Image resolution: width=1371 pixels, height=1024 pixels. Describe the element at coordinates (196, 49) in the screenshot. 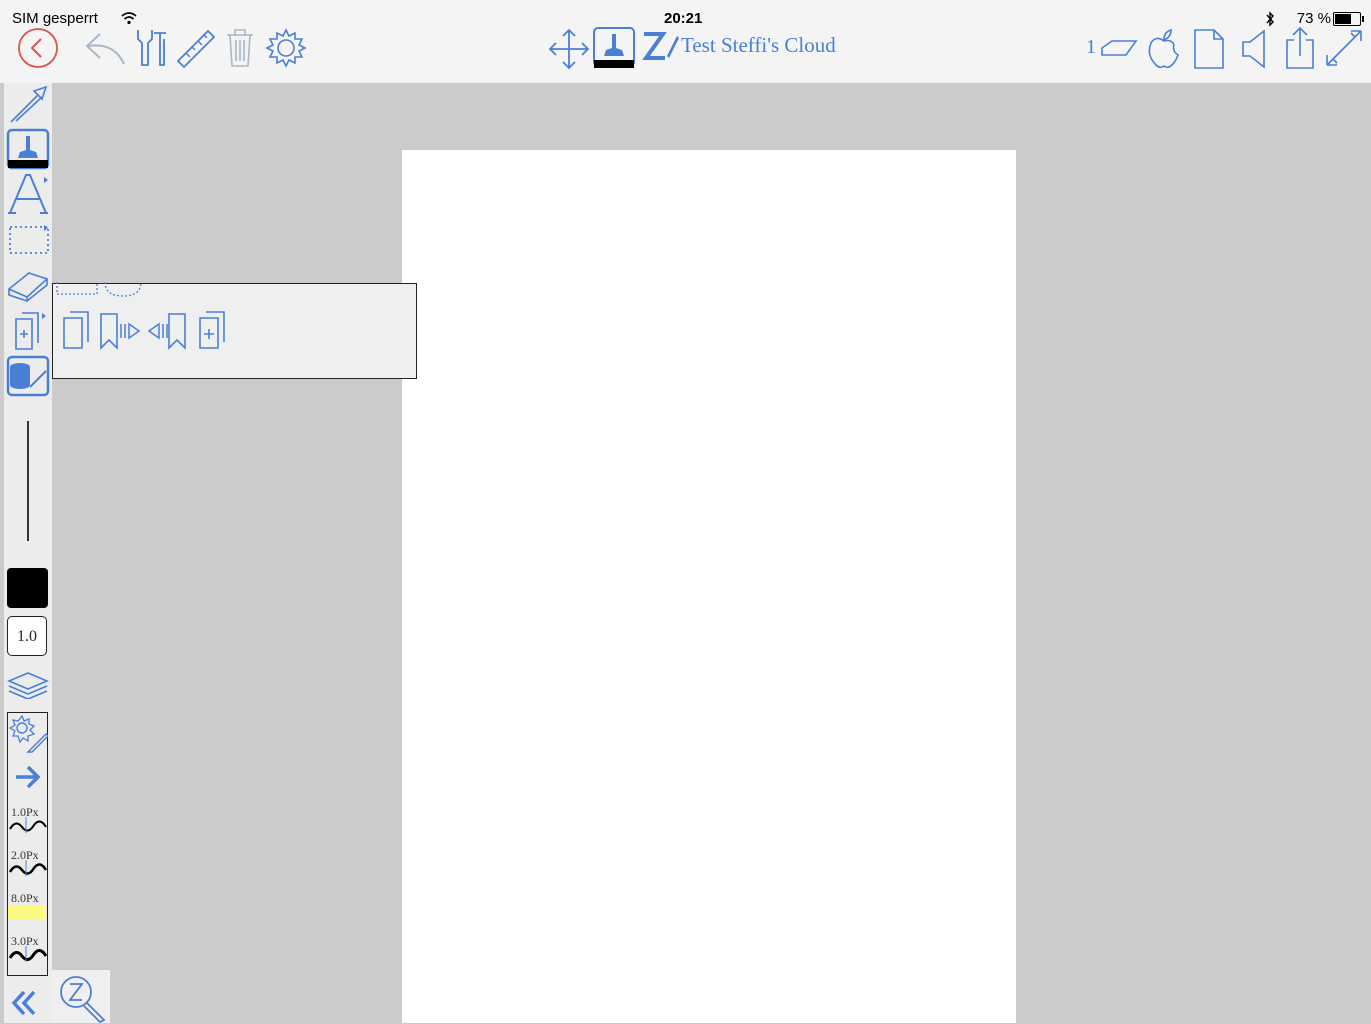

I see `ruler-icon` at that location.